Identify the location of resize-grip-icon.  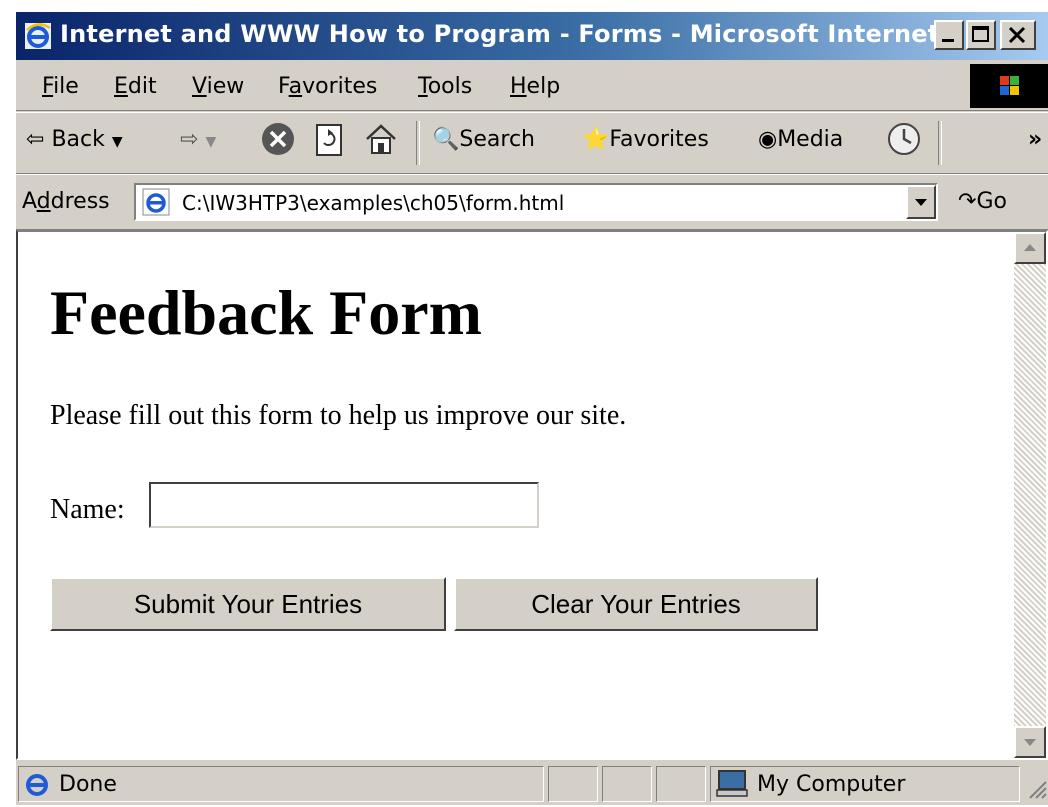
(1037, 790).